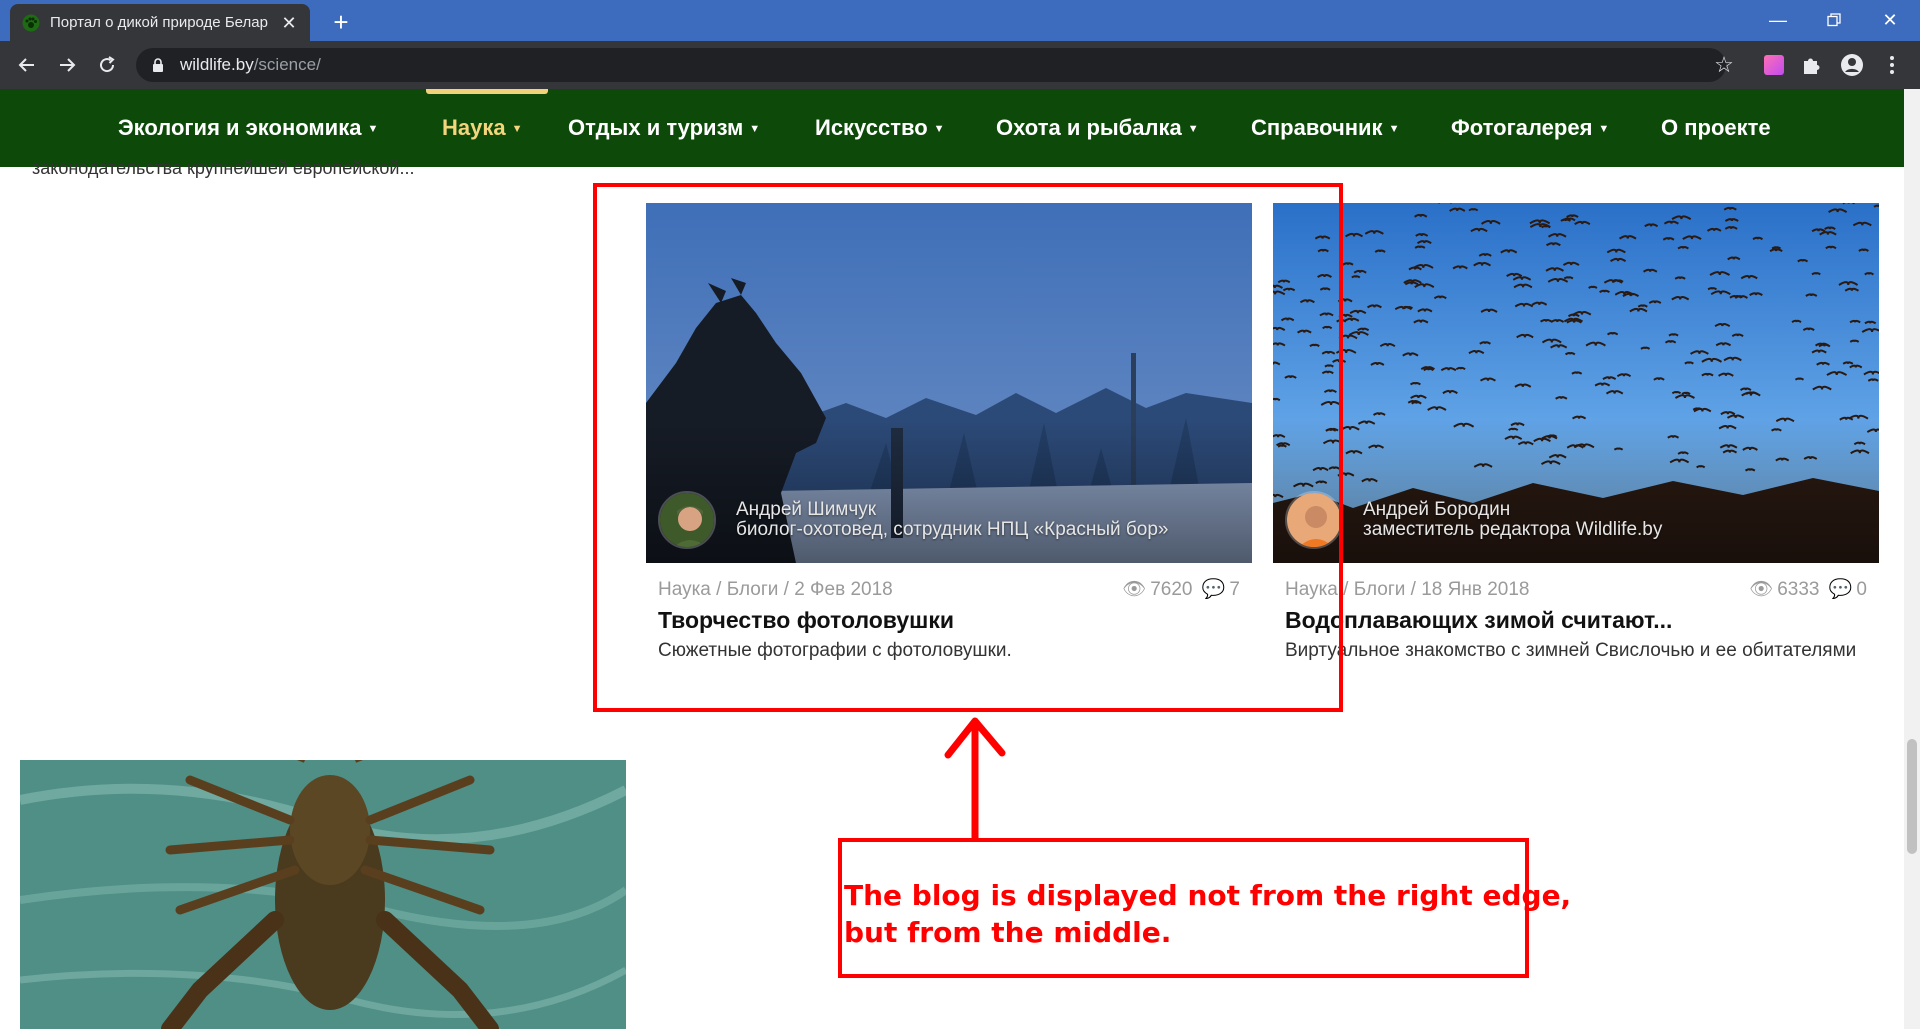 The height and width of the screenshot is (1029, 1920). I want to click on url-path: /science/, so click(287, 64).